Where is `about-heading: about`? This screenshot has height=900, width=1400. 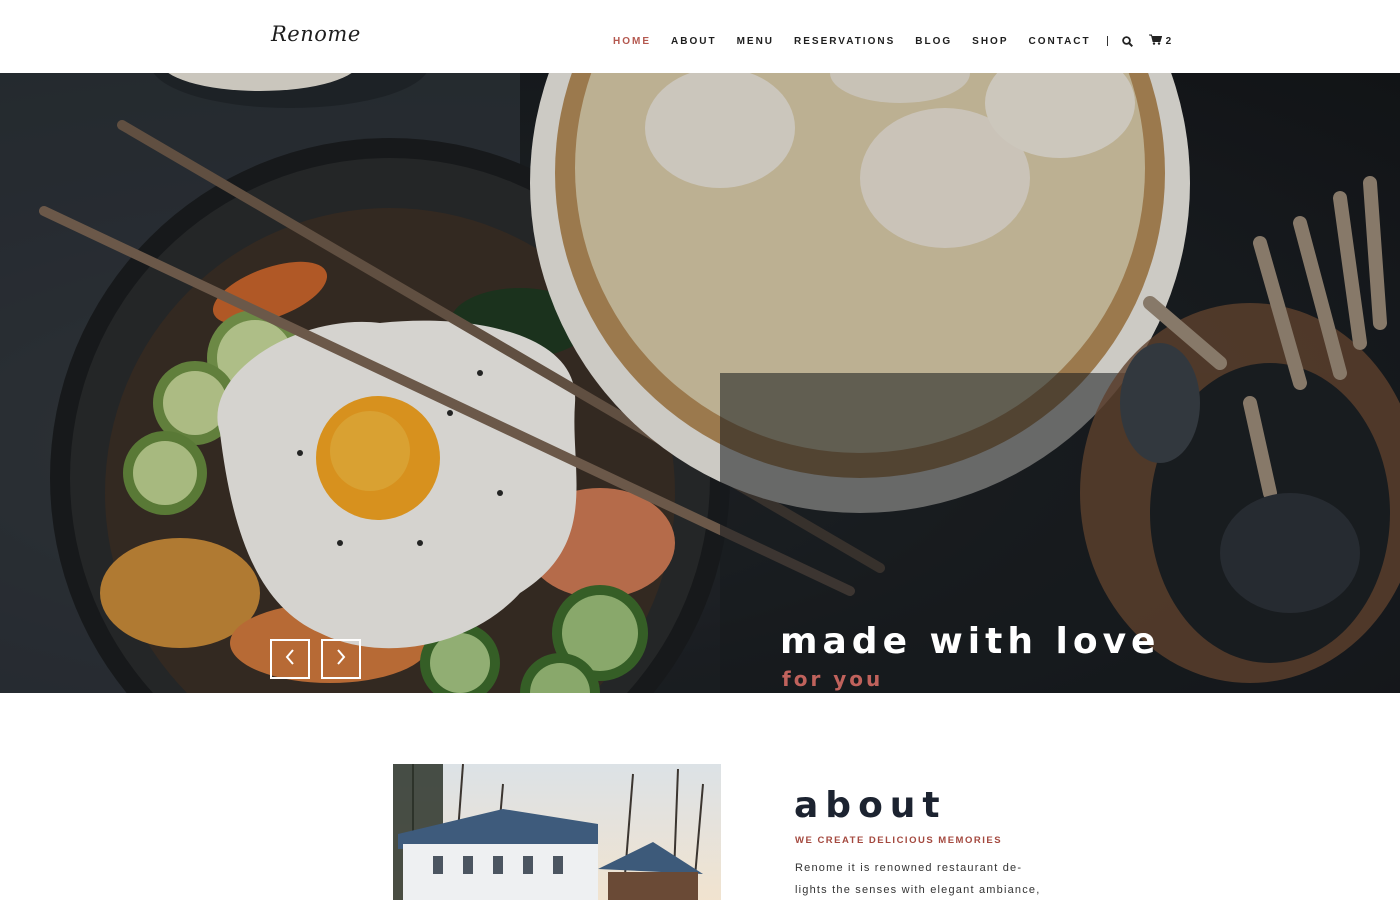 about-heading: about is located at coordinates (870, 805).